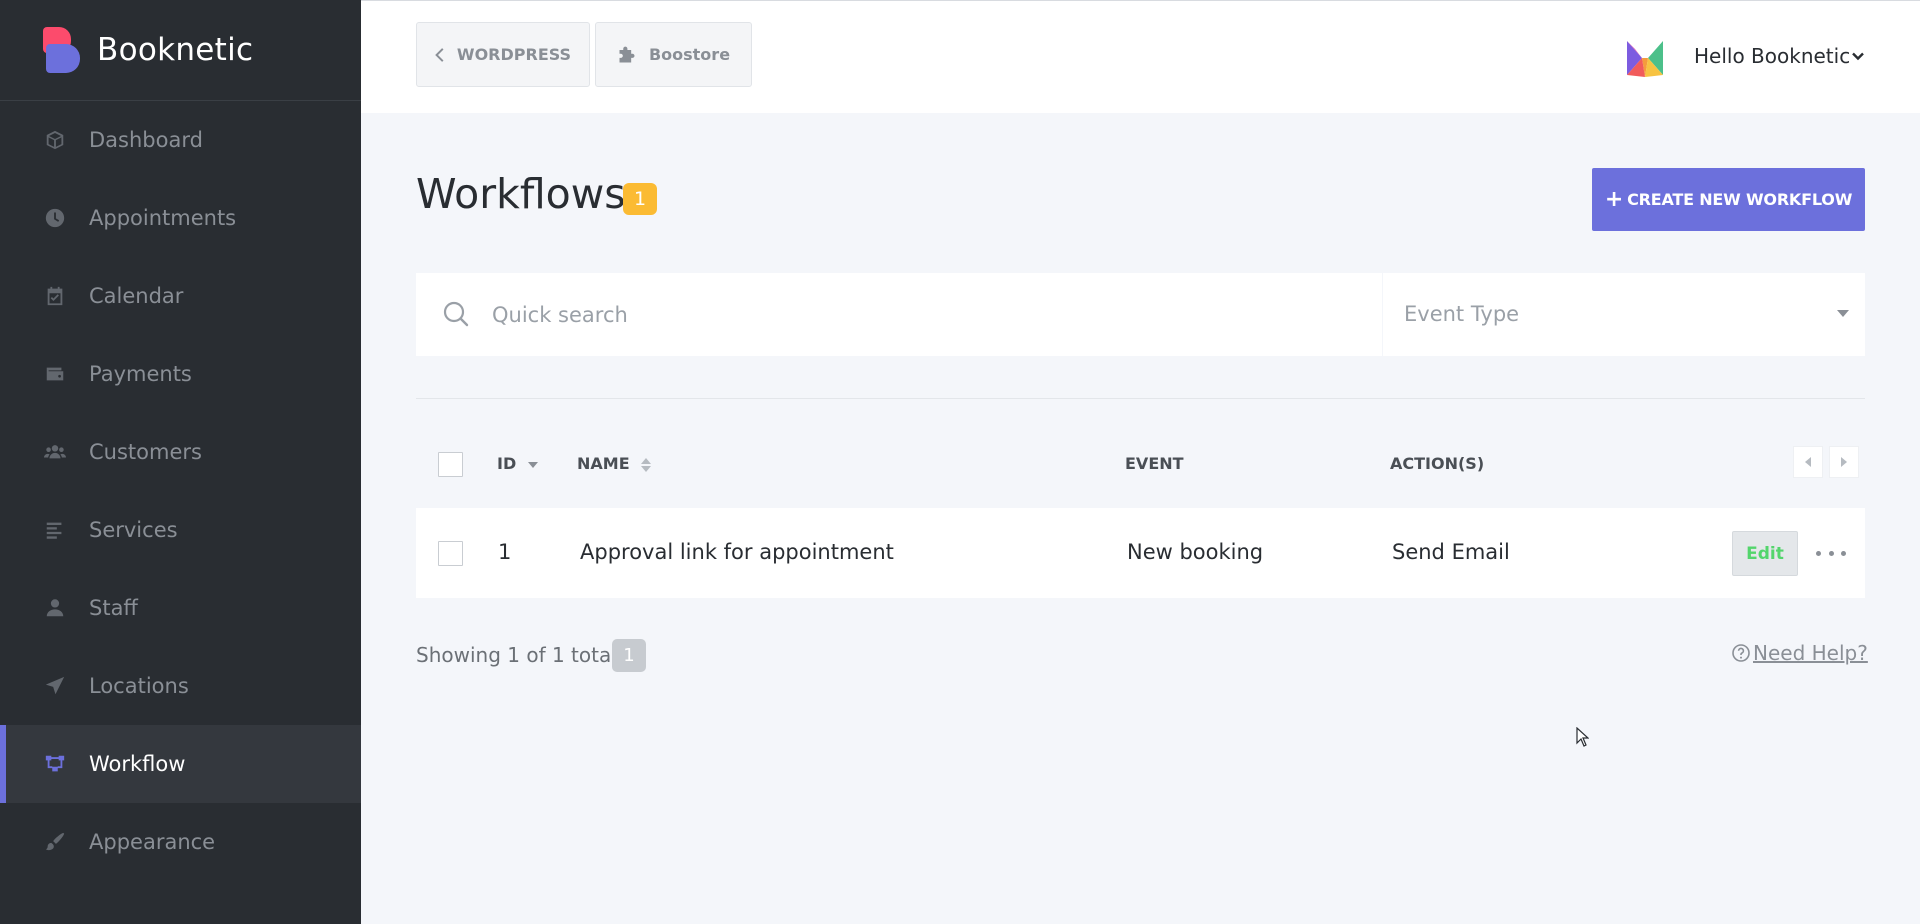 This screenshot has width=1920, height=924. Describe the element at coordinates (532, 464) in the screenshot. I see `sort-desc-icon` at that location.